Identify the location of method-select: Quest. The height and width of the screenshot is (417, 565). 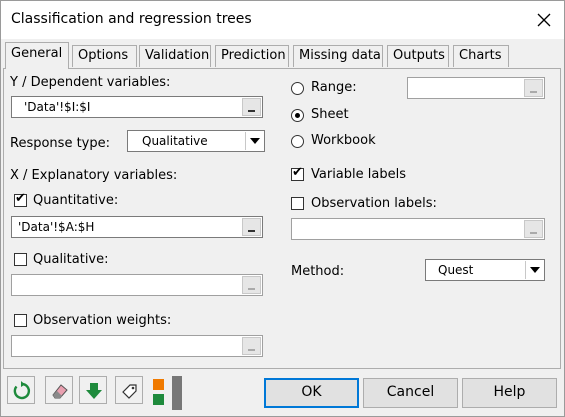
(485, 270).